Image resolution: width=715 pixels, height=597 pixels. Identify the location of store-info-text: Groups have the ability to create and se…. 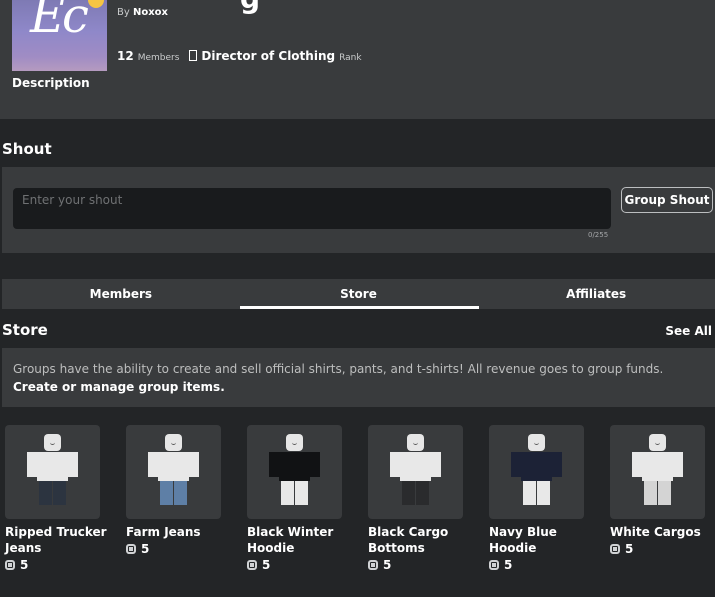
(338, 369).